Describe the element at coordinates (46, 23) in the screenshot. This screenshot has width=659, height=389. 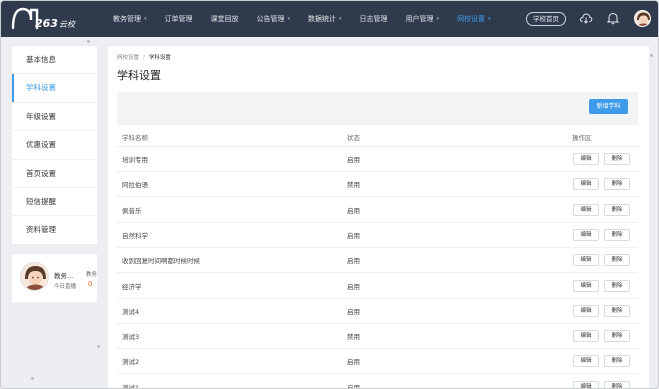
I see `svg-text: 263` at that location.